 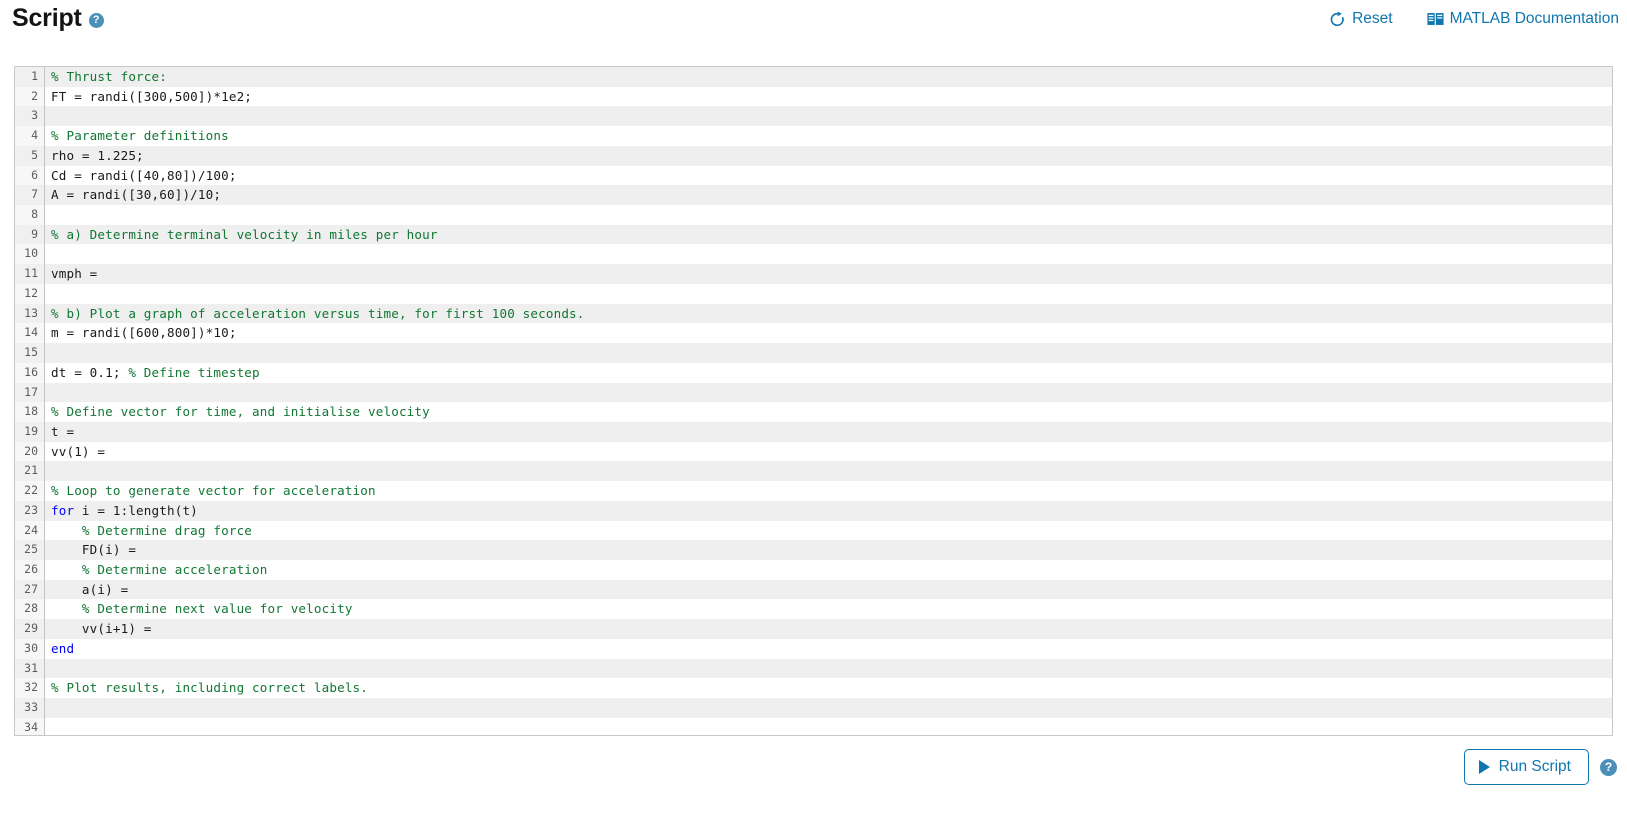 What do you see at coordinates (30, 353) in the screenshot?
I see `line-number: 15` at bounding box center [30, 353].